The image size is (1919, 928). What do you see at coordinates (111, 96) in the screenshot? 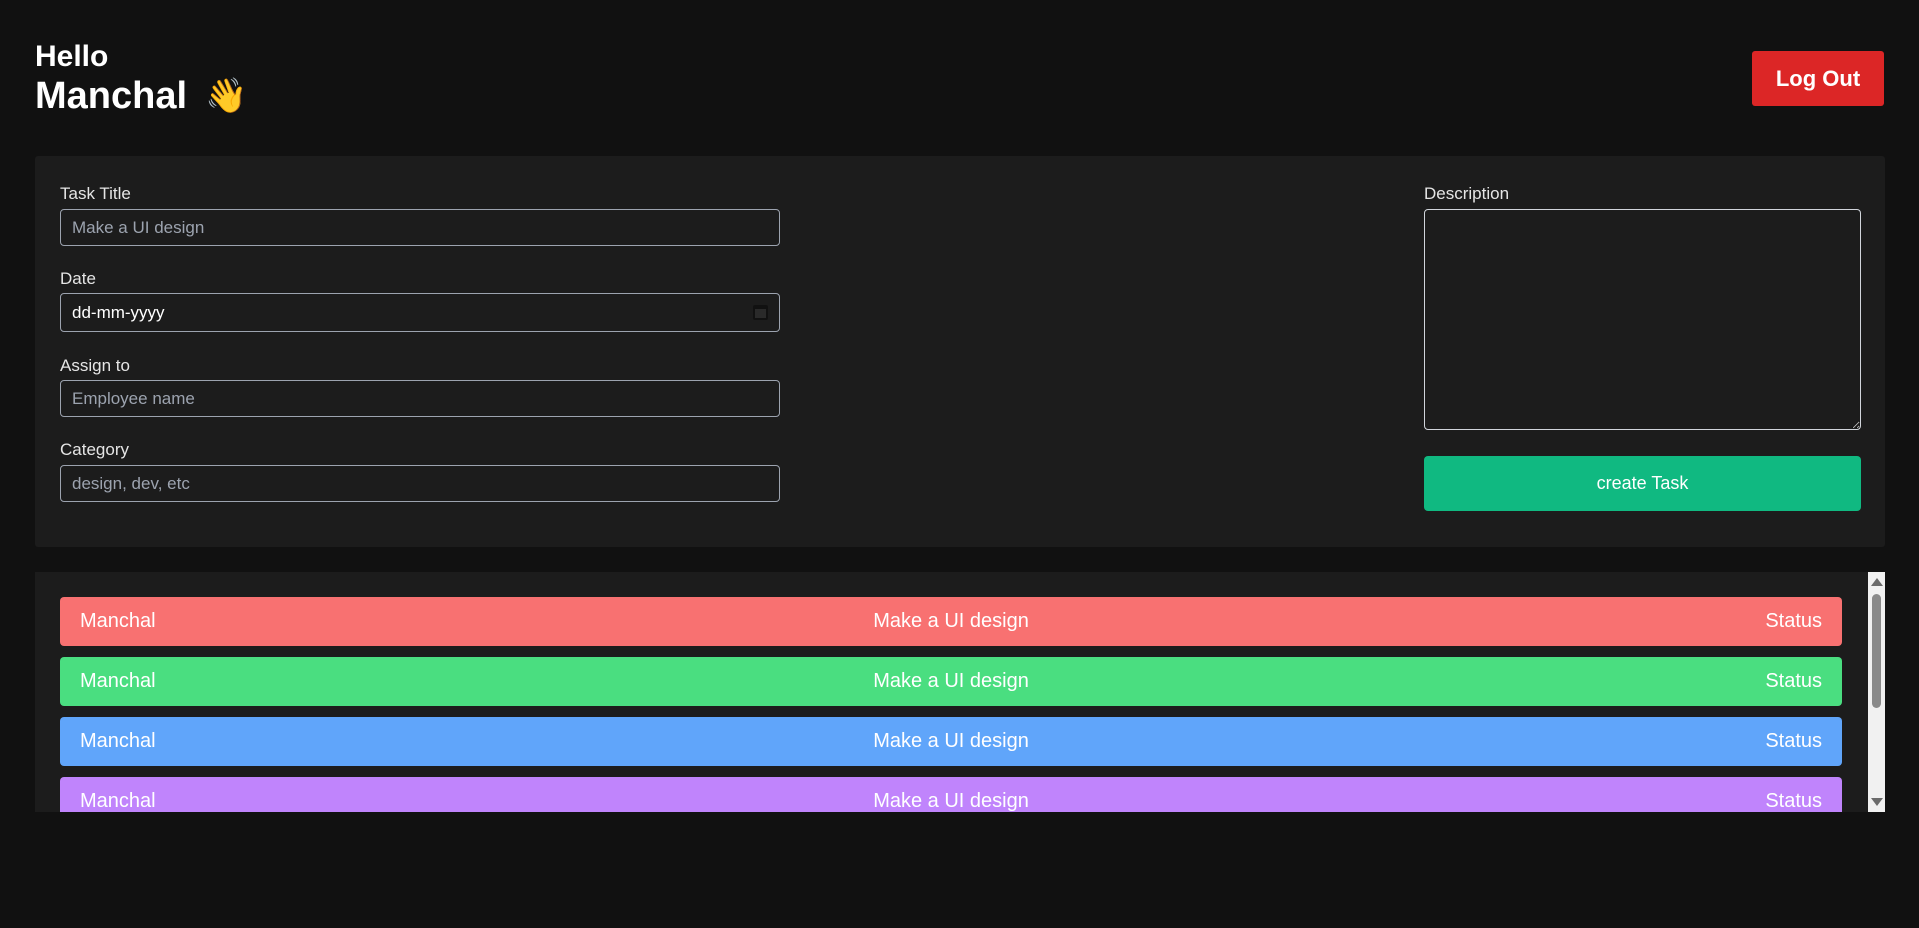
I see `user-name: Manchal` at bounding box center [111, 96].